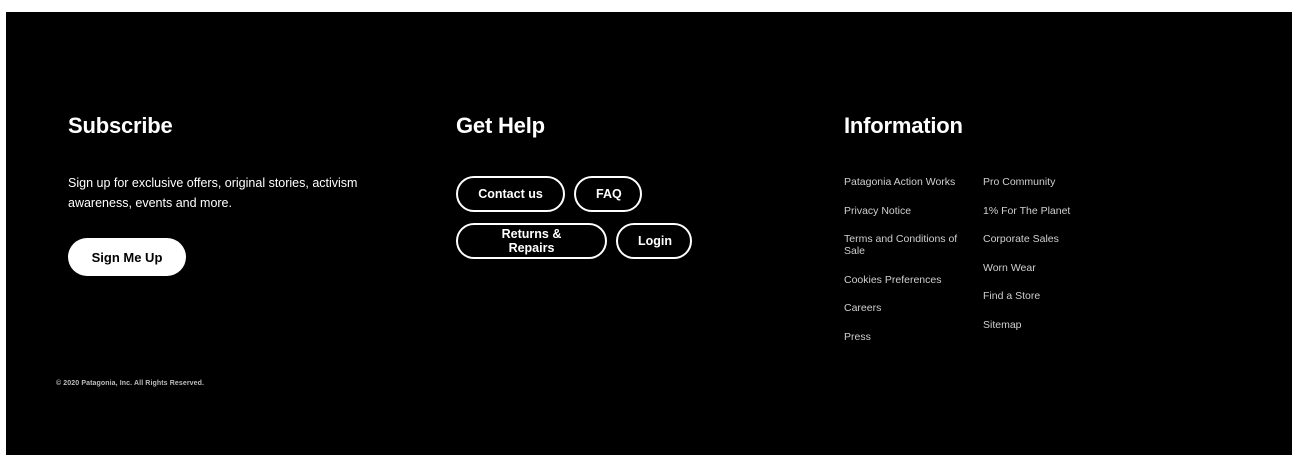 The image size is (1292, 455). Describe the element at coordinates (1021, 239) in the screenshot. I see `link-corporate-sales: Corporate Sales` at that location.